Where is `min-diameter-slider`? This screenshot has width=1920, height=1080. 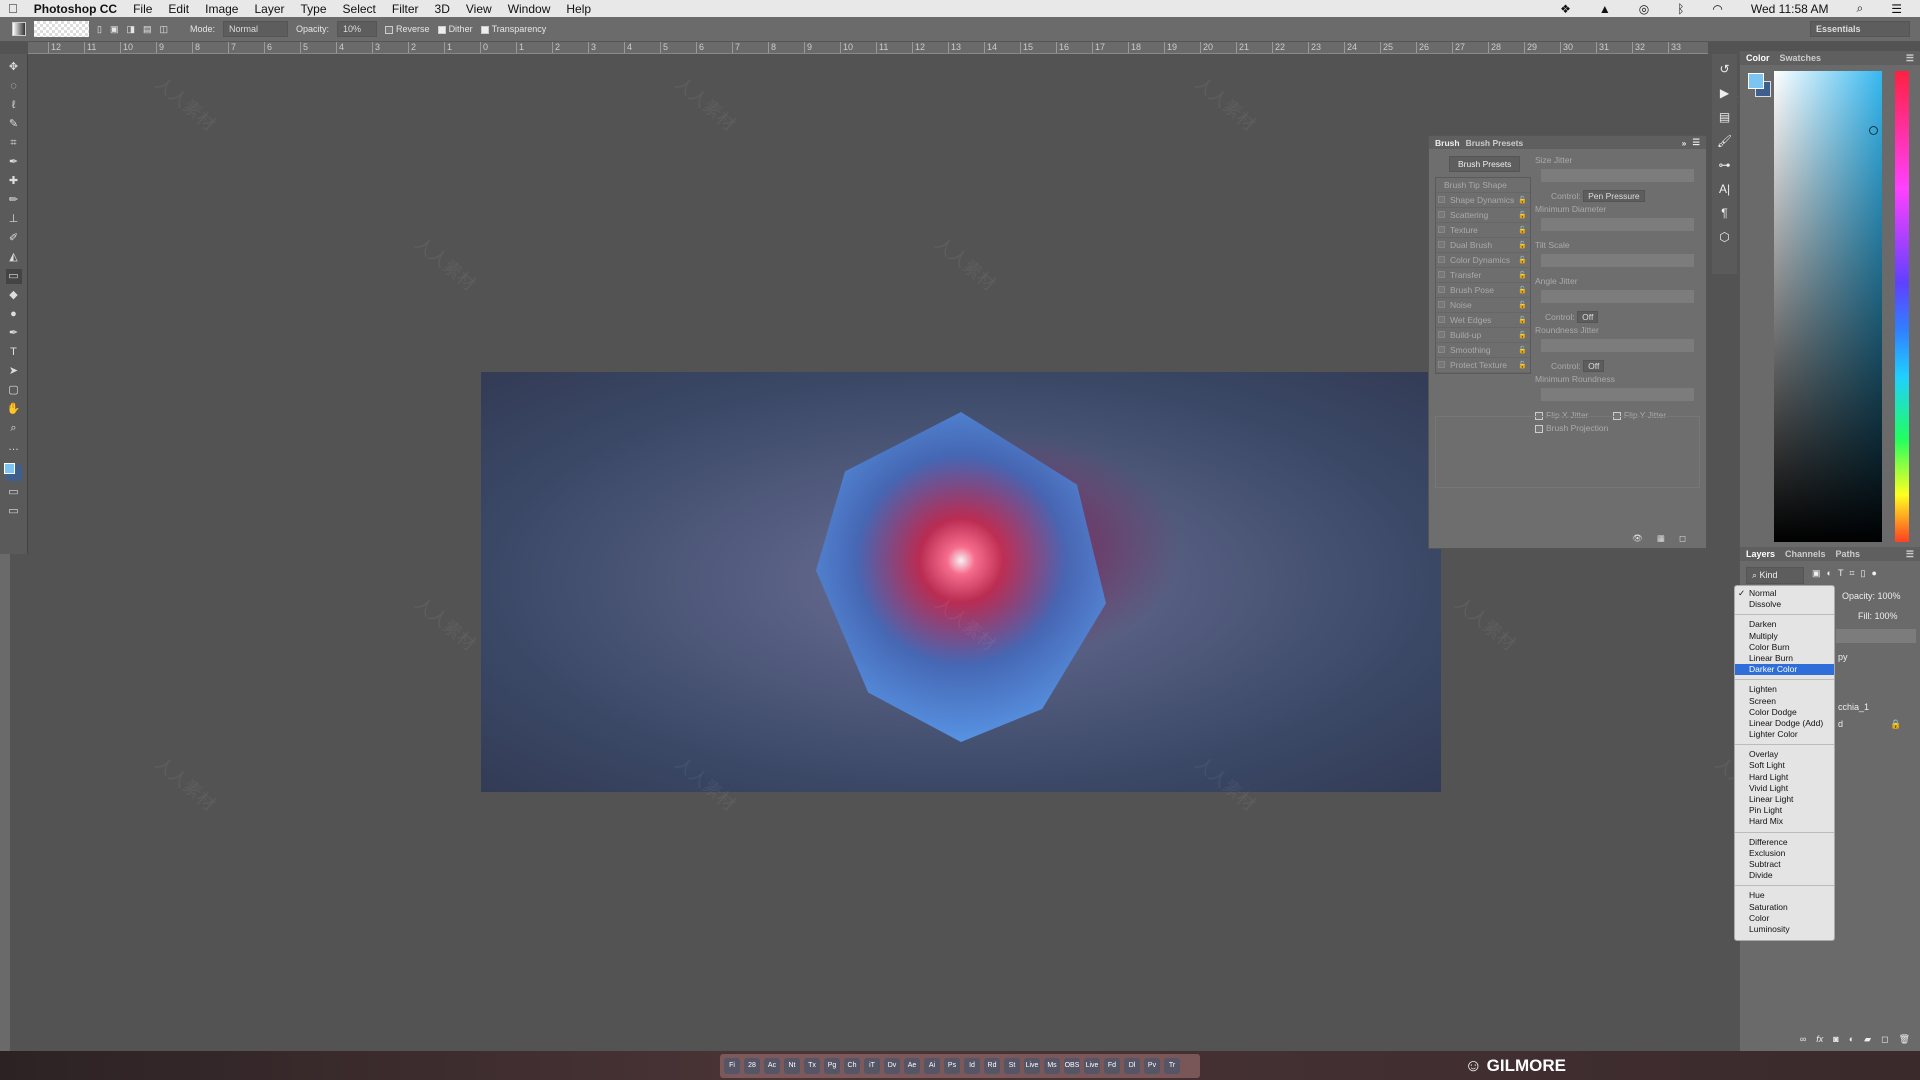 min-diameter-slider is located at coordinates (1617, 224).